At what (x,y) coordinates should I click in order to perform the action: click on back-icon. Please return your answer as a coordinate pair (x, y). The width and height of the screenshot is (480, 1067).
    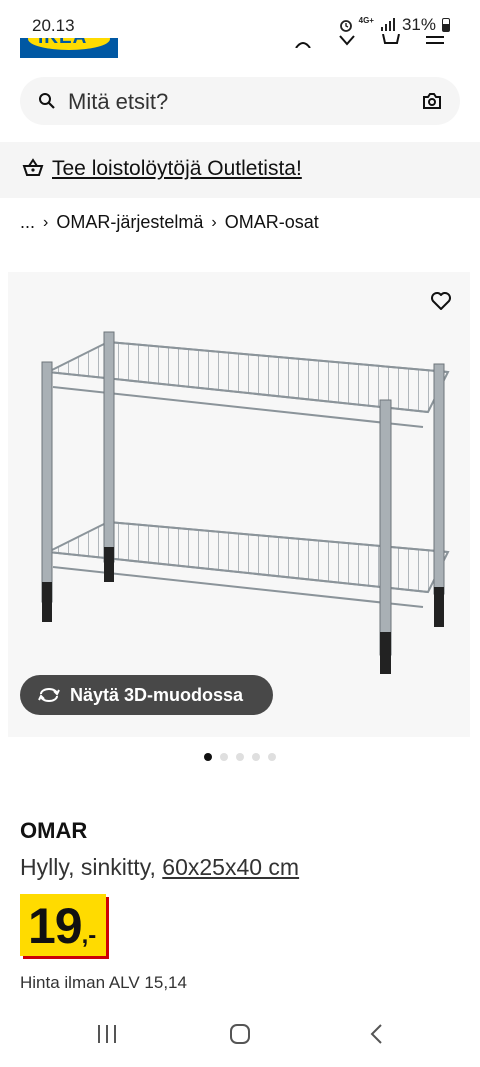
    Looking at the image, I should click on (377, 1034).